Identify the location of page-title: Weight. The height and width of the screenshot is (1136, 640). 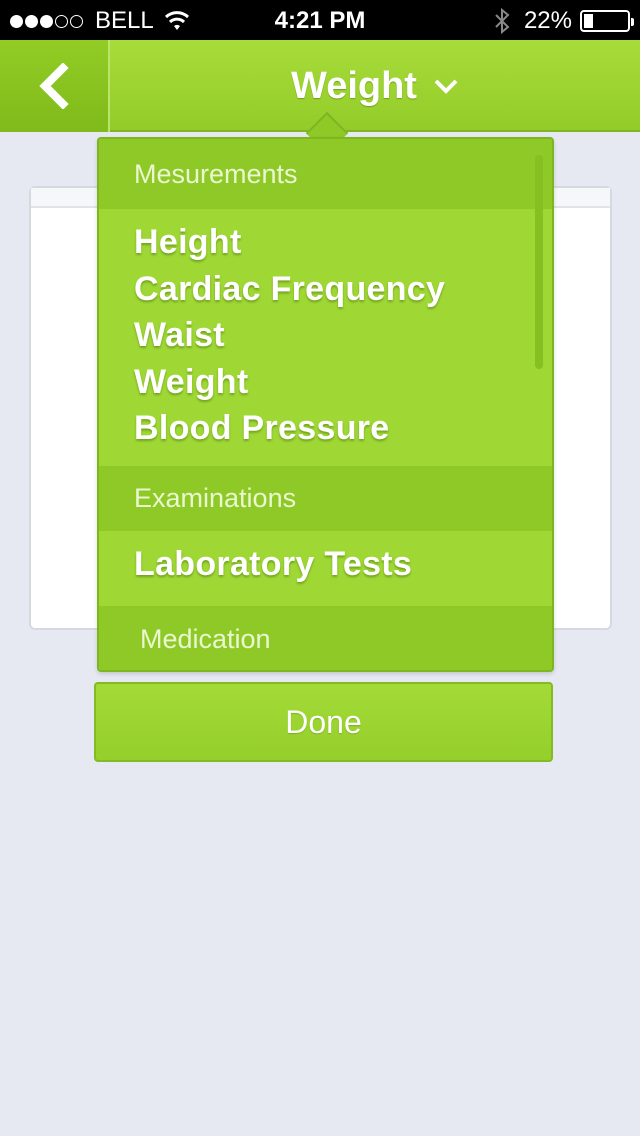
(354, 85).